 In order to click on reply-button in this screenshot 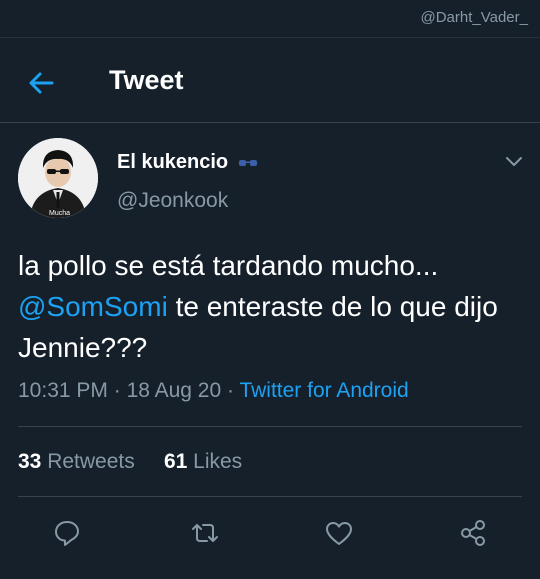, I will do `click(67, 533)`.